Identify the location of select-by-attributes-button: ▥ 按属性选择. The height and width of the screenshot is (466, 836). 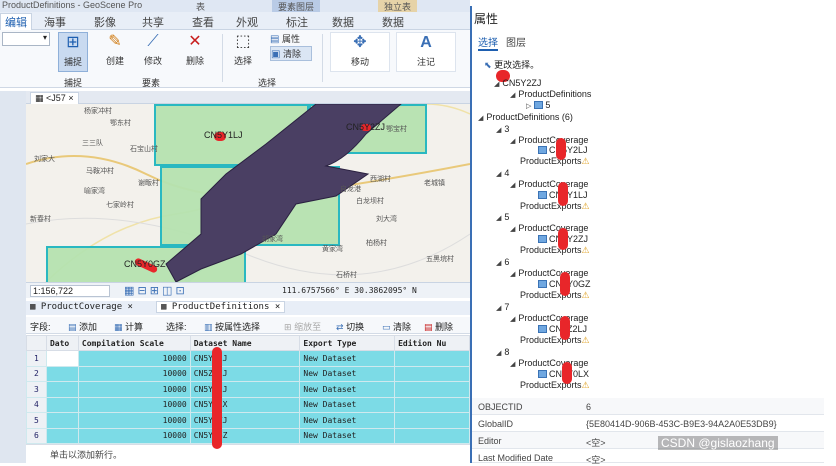
(232, 326).